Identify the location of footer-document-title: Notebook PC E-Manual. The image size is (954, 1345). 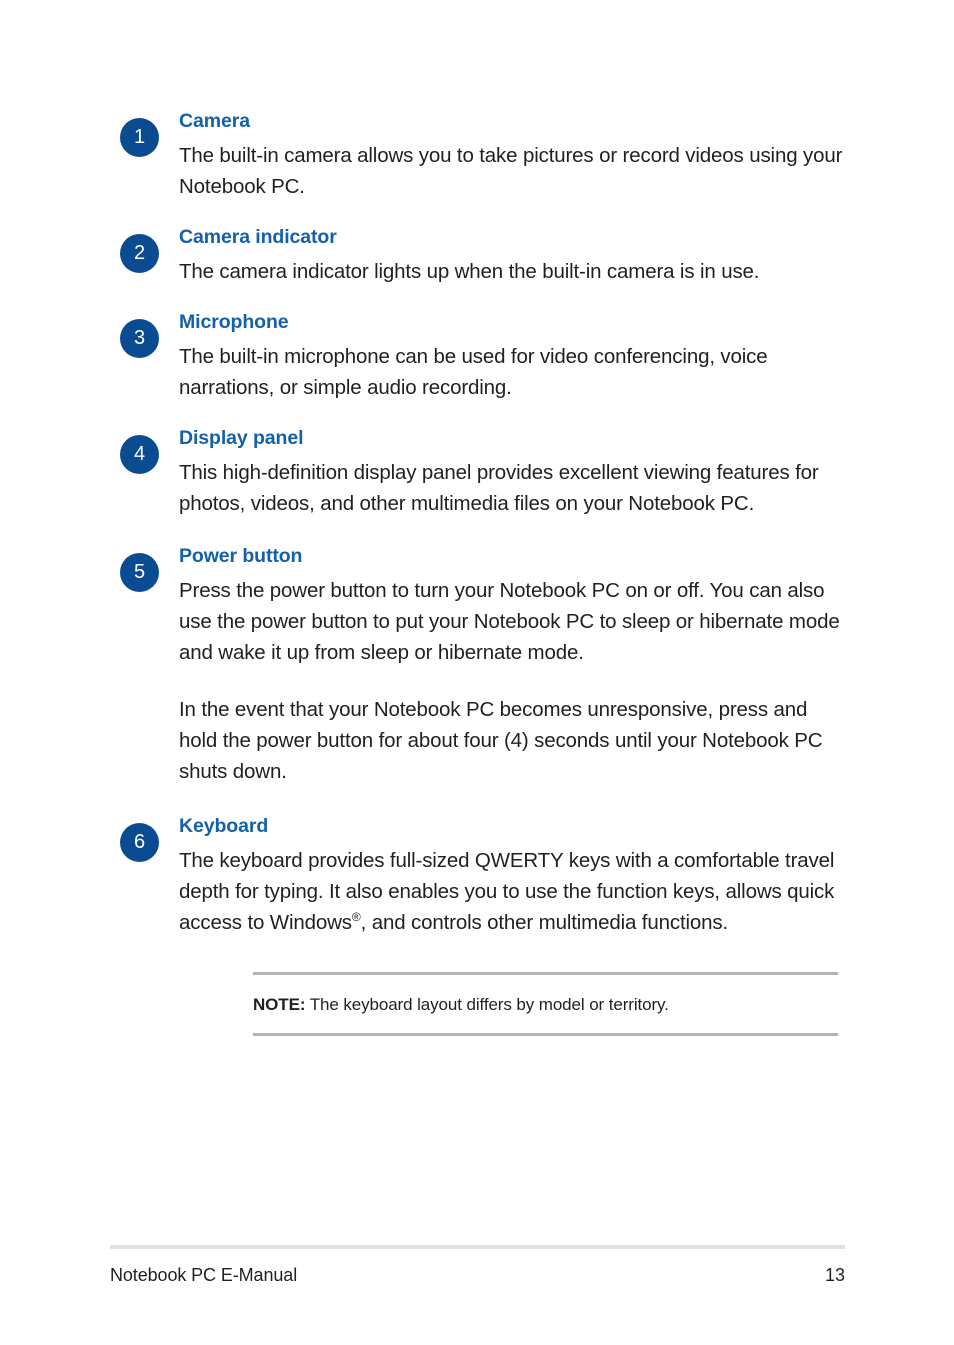
(204, 1275).